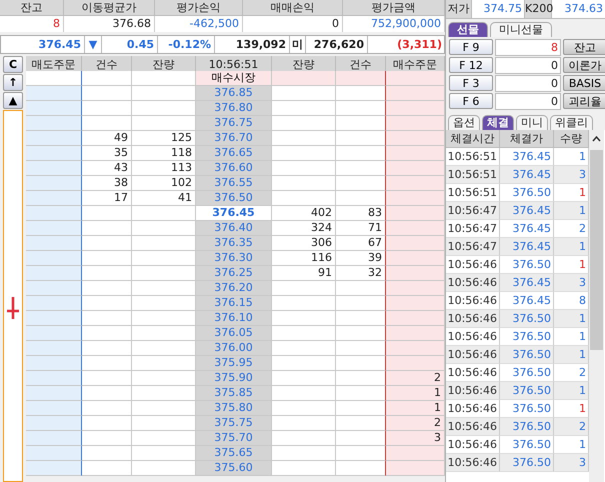 This screenshot has width=605, height=482. What do you see at coordinates (234, 468) in the screenshot?
I see `price-cell: 375.60` at bounding box center [234, 468].